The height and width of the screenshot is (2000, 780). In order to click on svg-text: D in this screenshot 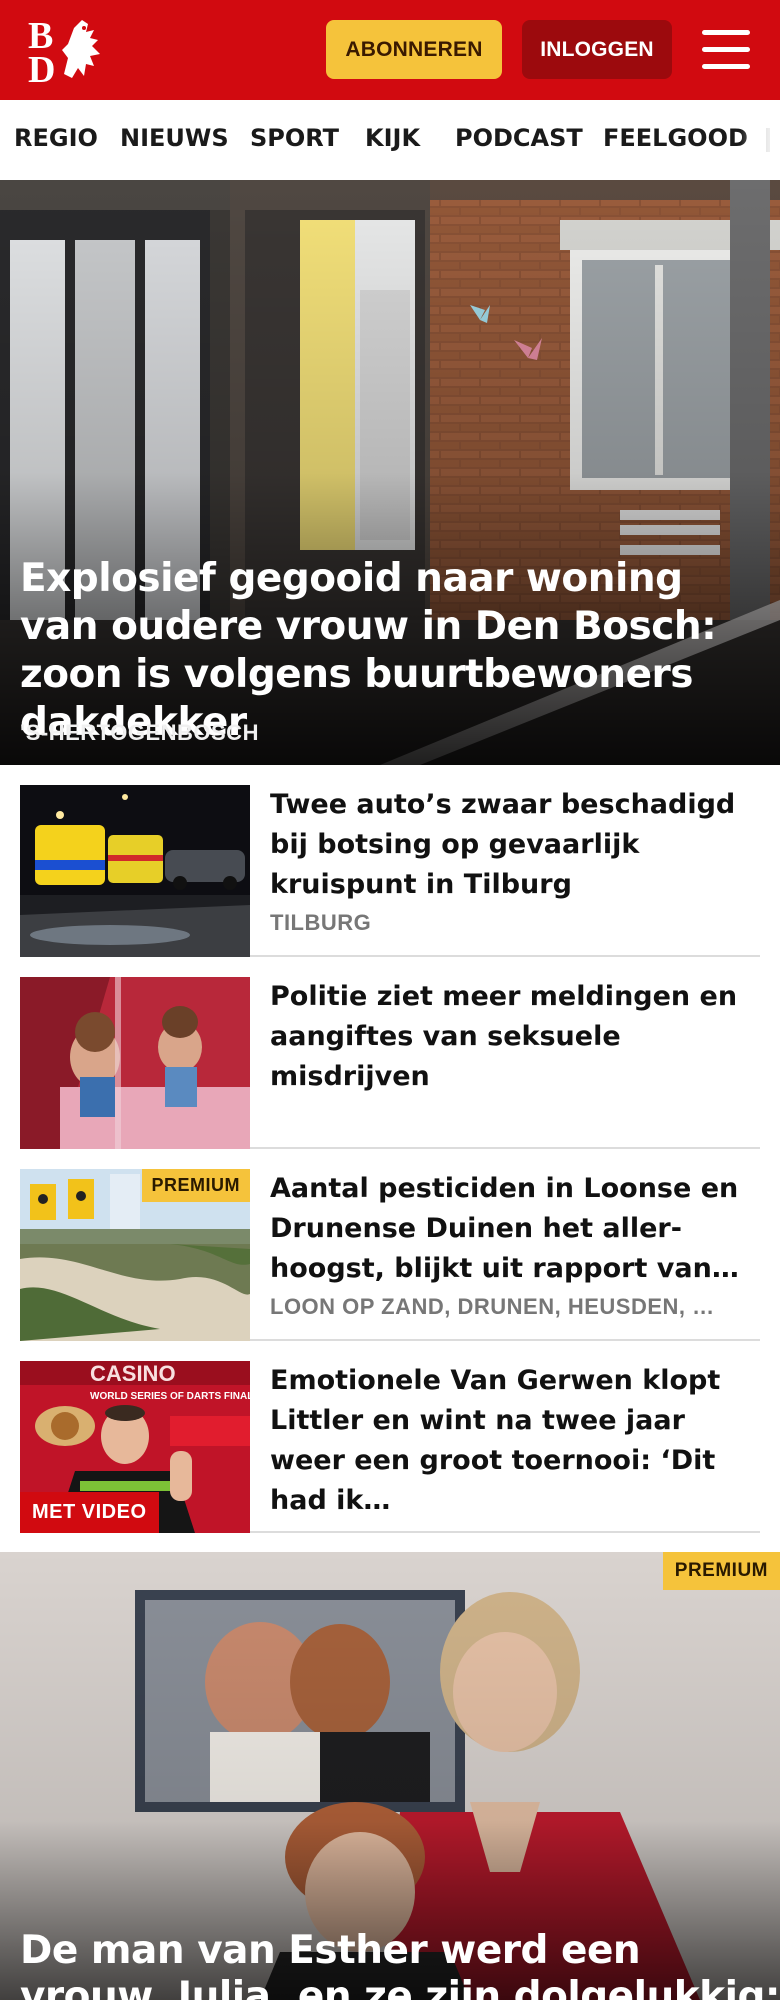, I will do `click(41, 66)`.